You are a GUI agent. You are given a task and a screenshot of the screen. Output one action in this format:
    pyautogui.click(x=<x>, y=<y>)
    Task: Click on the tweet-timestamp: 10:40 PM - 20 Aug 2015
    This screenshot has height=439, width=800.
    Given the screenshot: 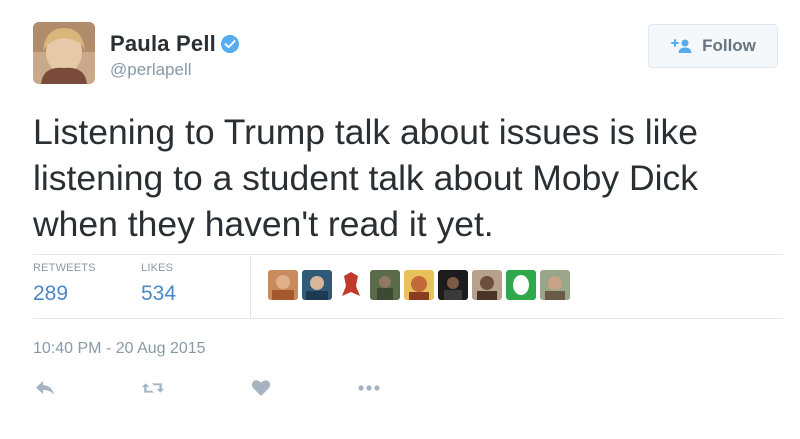 What is the action you would take?
    pyautogui.click(x=119, y=349)
    